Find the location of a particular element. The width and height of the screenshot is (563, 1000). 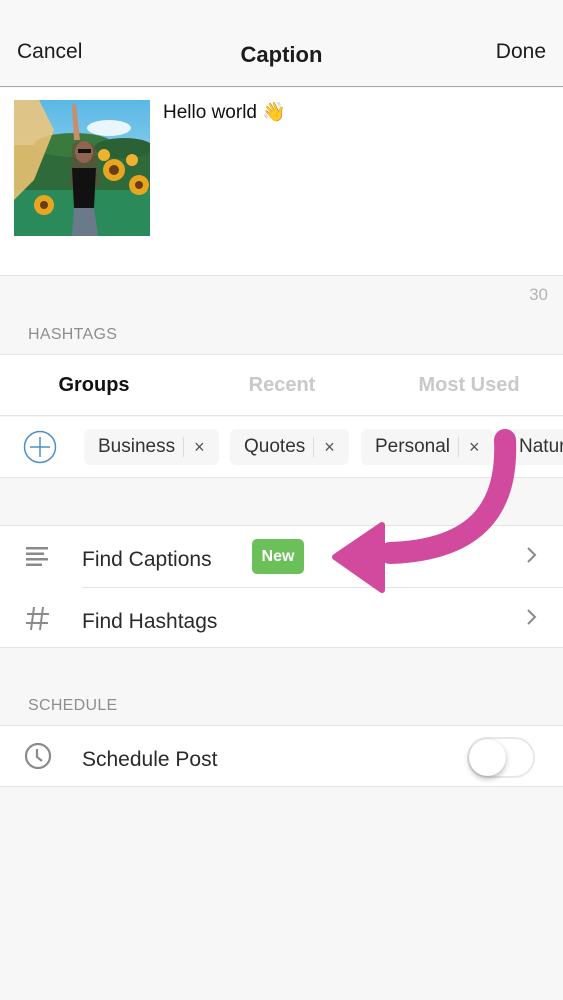

navigation-bar: Cancel Caption Done is located at coordinates (281, 43).